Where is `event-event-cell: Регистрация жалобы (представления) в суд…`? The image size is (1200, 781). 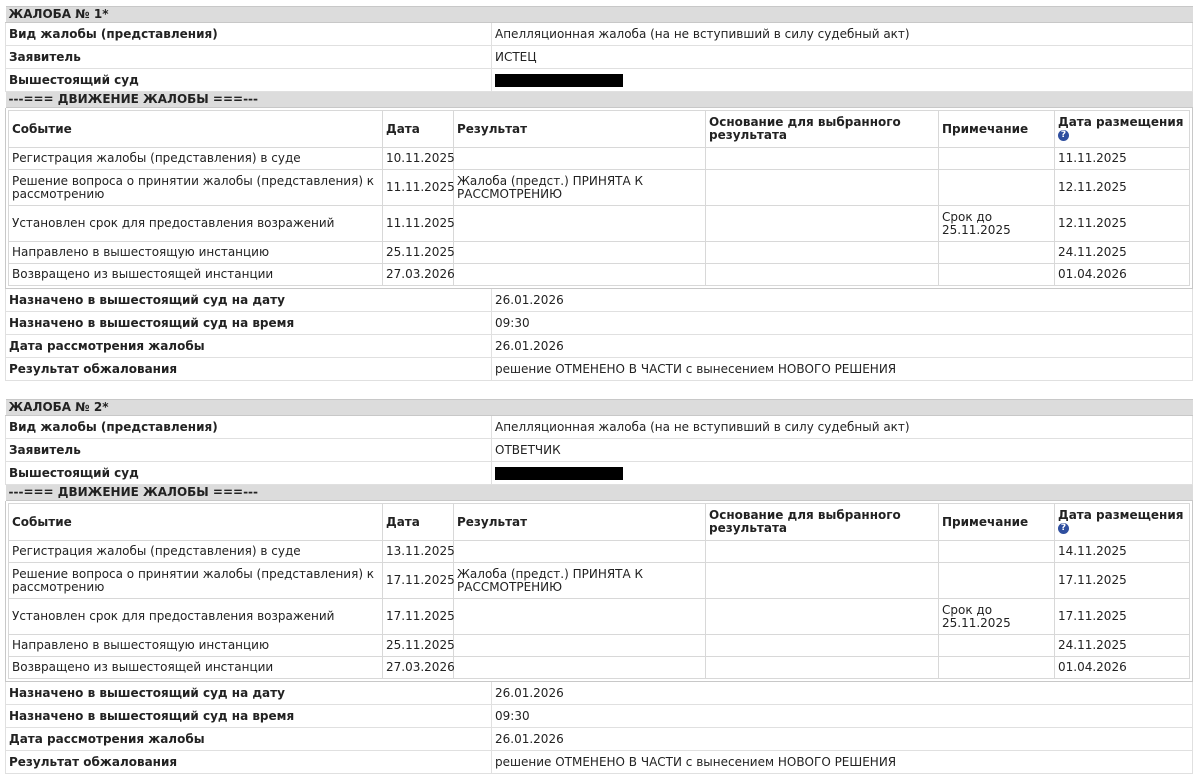
event-event-cell: Регистрация жалобы (представления) в суд… is located at coordinates (195, 158).